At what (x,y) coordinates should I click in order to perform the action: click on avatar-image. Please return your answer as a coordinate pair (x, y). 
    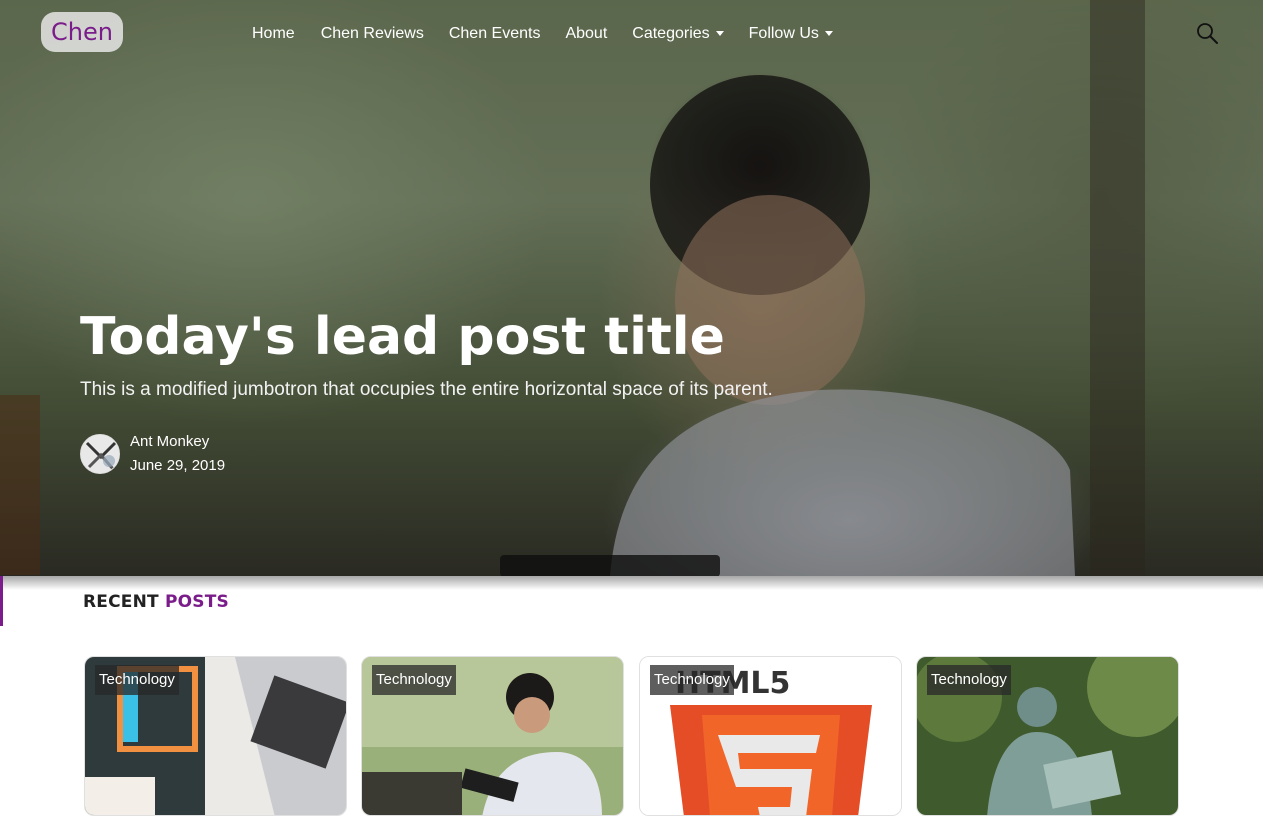
    Looking at the image, I should click on (100, 454).